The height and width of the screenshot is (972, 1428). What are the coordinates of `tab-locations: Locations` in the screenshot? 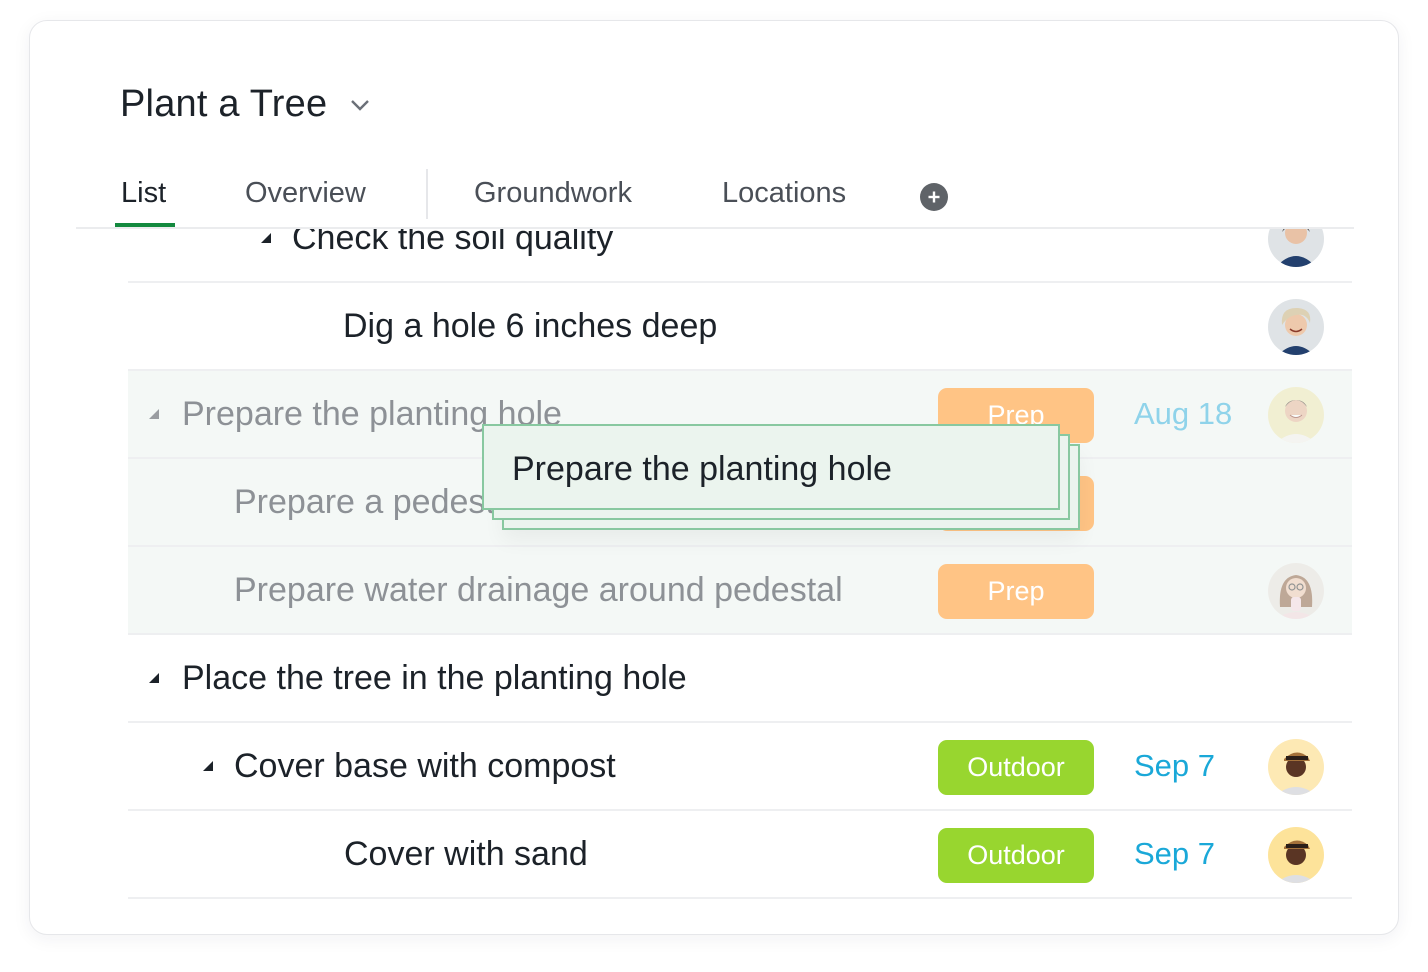 It's located at (784, 193).